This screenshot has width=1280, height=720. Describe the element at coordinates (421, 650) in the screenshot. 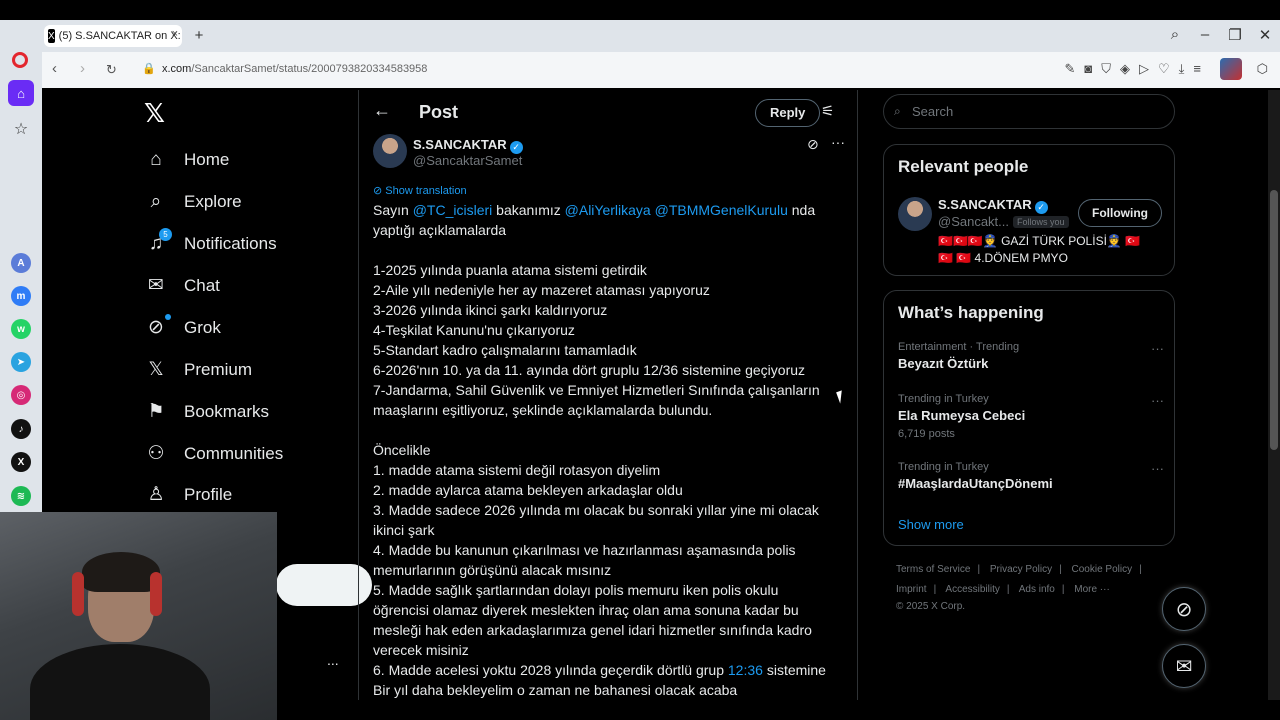

I see `tweet-line: verecek misiniz` at that location.